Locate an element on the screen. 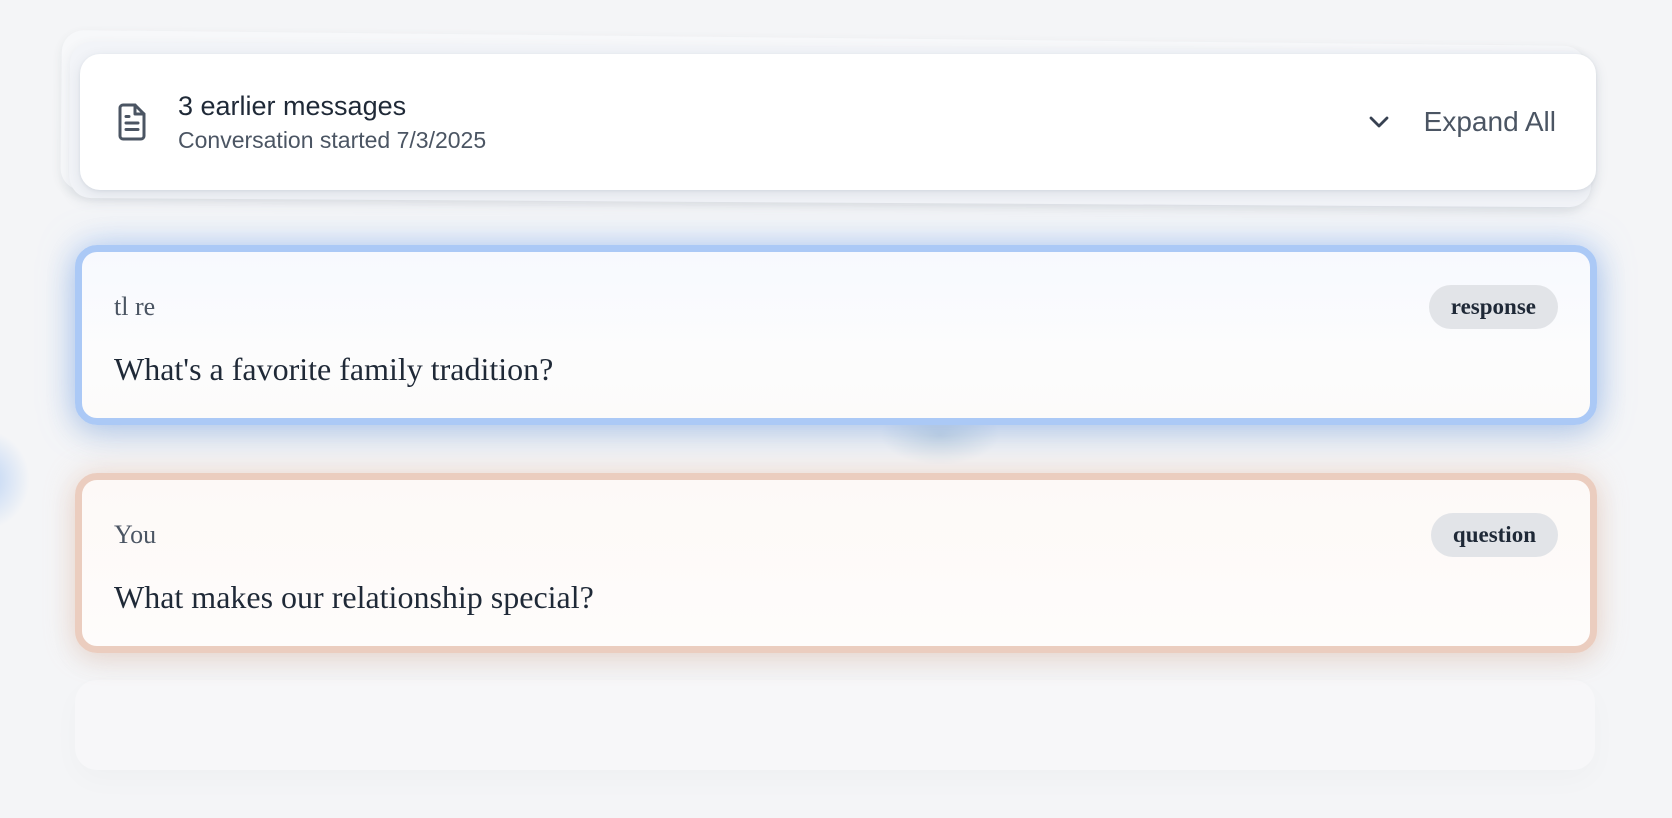  message-author: tl re is located at coordinates (135, 306).